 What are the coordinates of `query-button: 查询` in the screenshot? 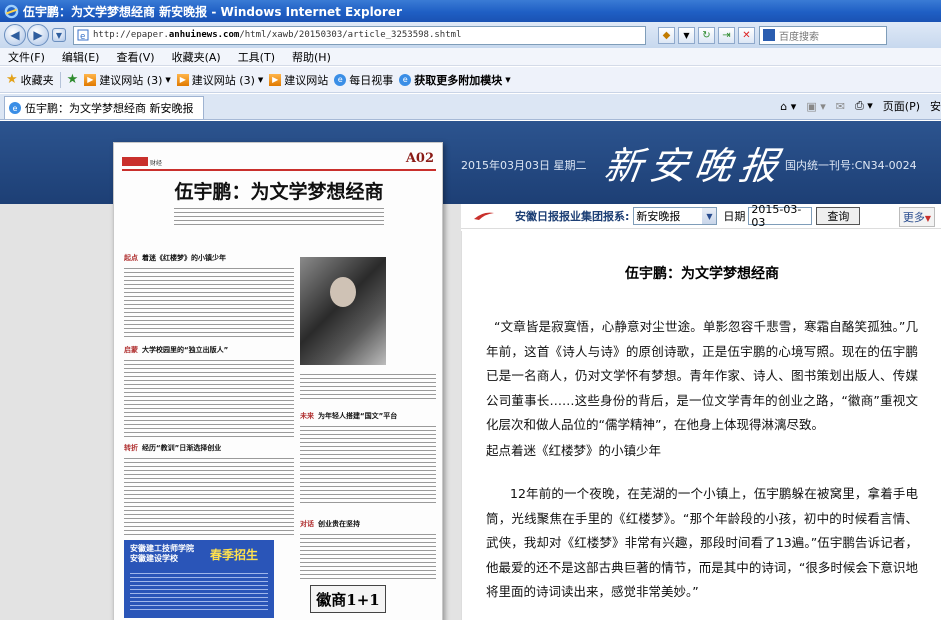 It's located at (838, 216).